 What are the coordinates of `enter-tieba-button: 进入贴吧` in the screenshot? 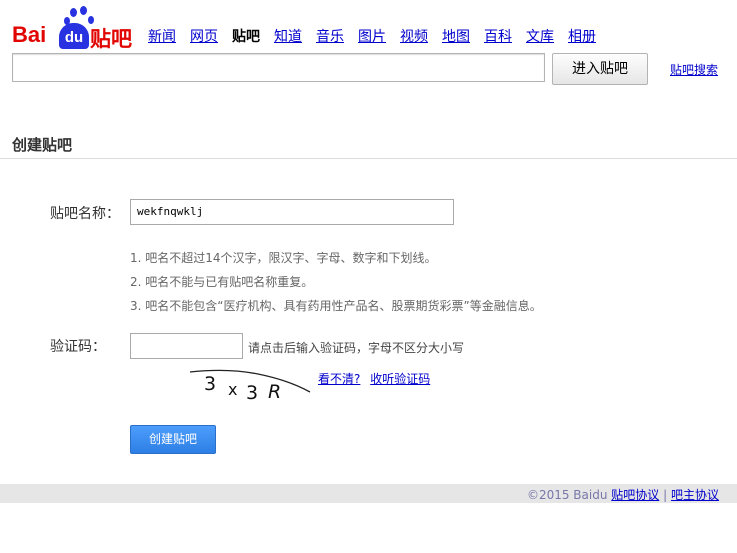 It's located at (600, 69).